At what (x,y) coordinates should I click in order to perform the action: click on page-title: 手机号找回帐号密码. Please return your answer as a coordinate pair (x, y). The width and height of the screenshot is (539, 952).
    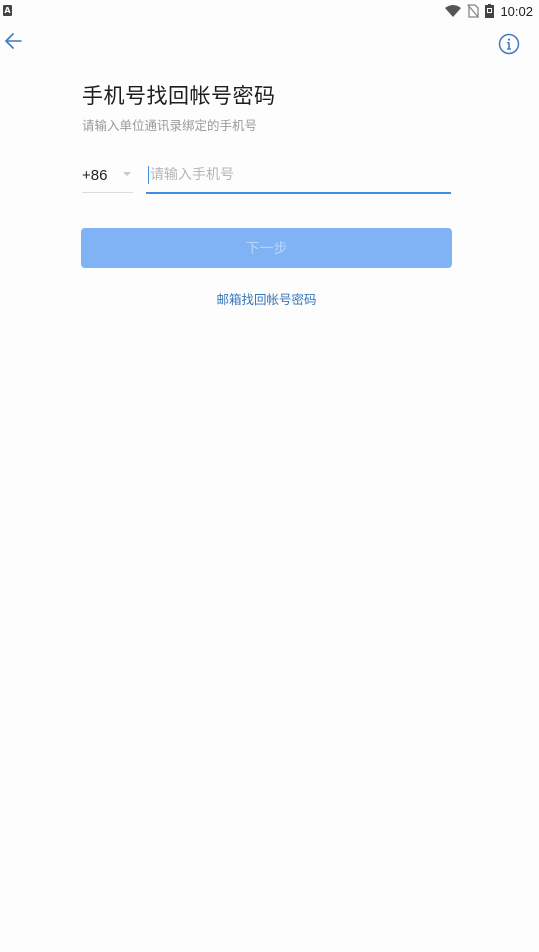
    Looking at the image, I should click on (179, 96).